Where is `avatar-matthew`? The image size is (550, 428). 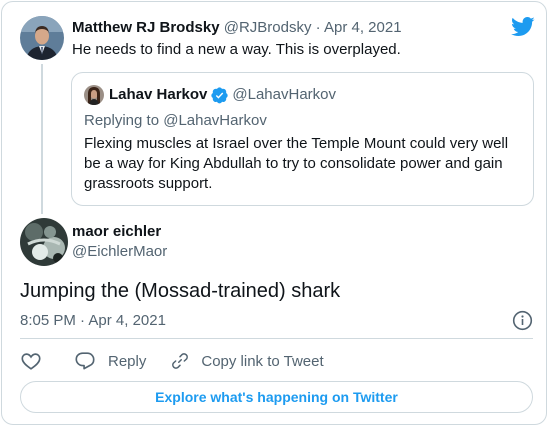
avatar-matthew is located at coordinates (42, 38).